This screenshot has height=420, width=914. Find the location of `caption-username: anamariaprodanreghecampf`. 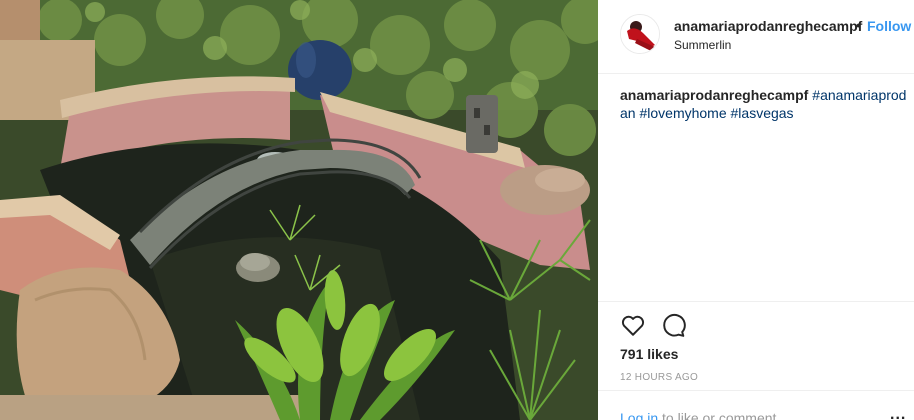

caption-username: anamariaprodanreghecampf is located at coordinates (714, 95).